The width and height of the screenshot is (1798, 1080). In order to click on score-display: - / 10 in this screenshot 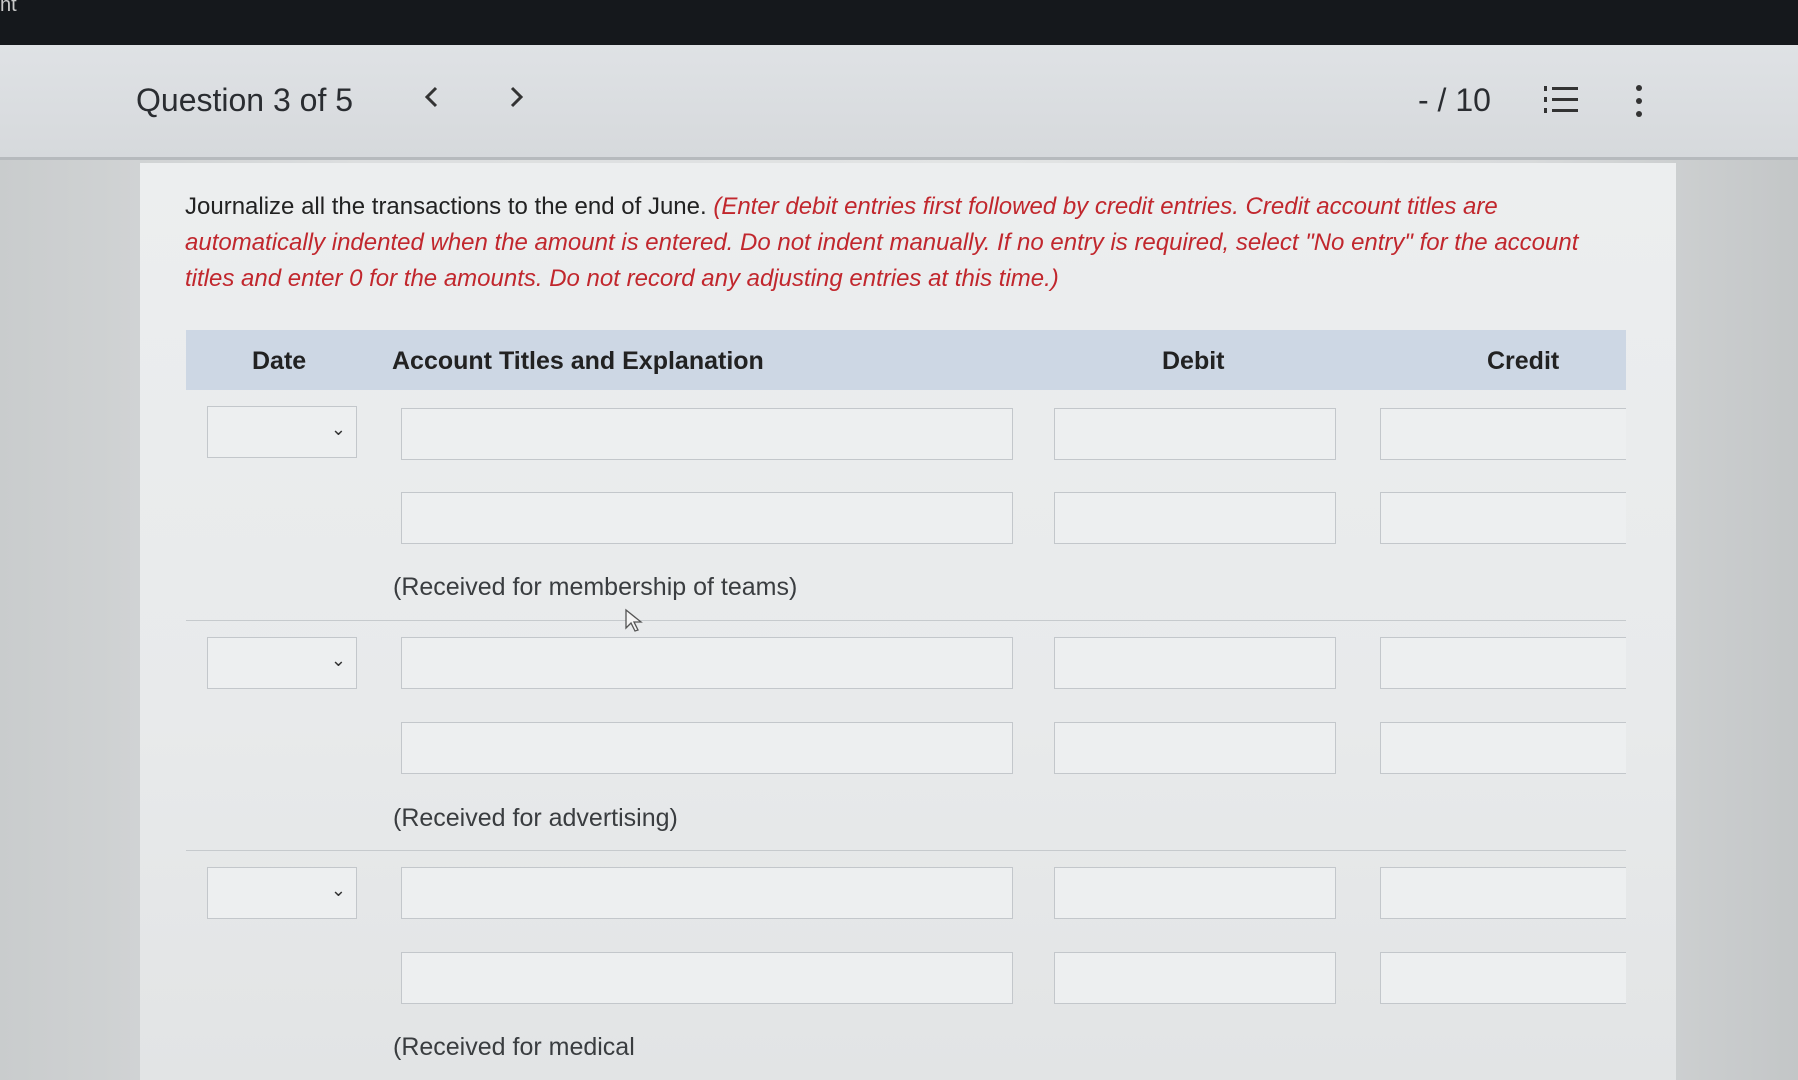, I will do `click(1454, 100)`.